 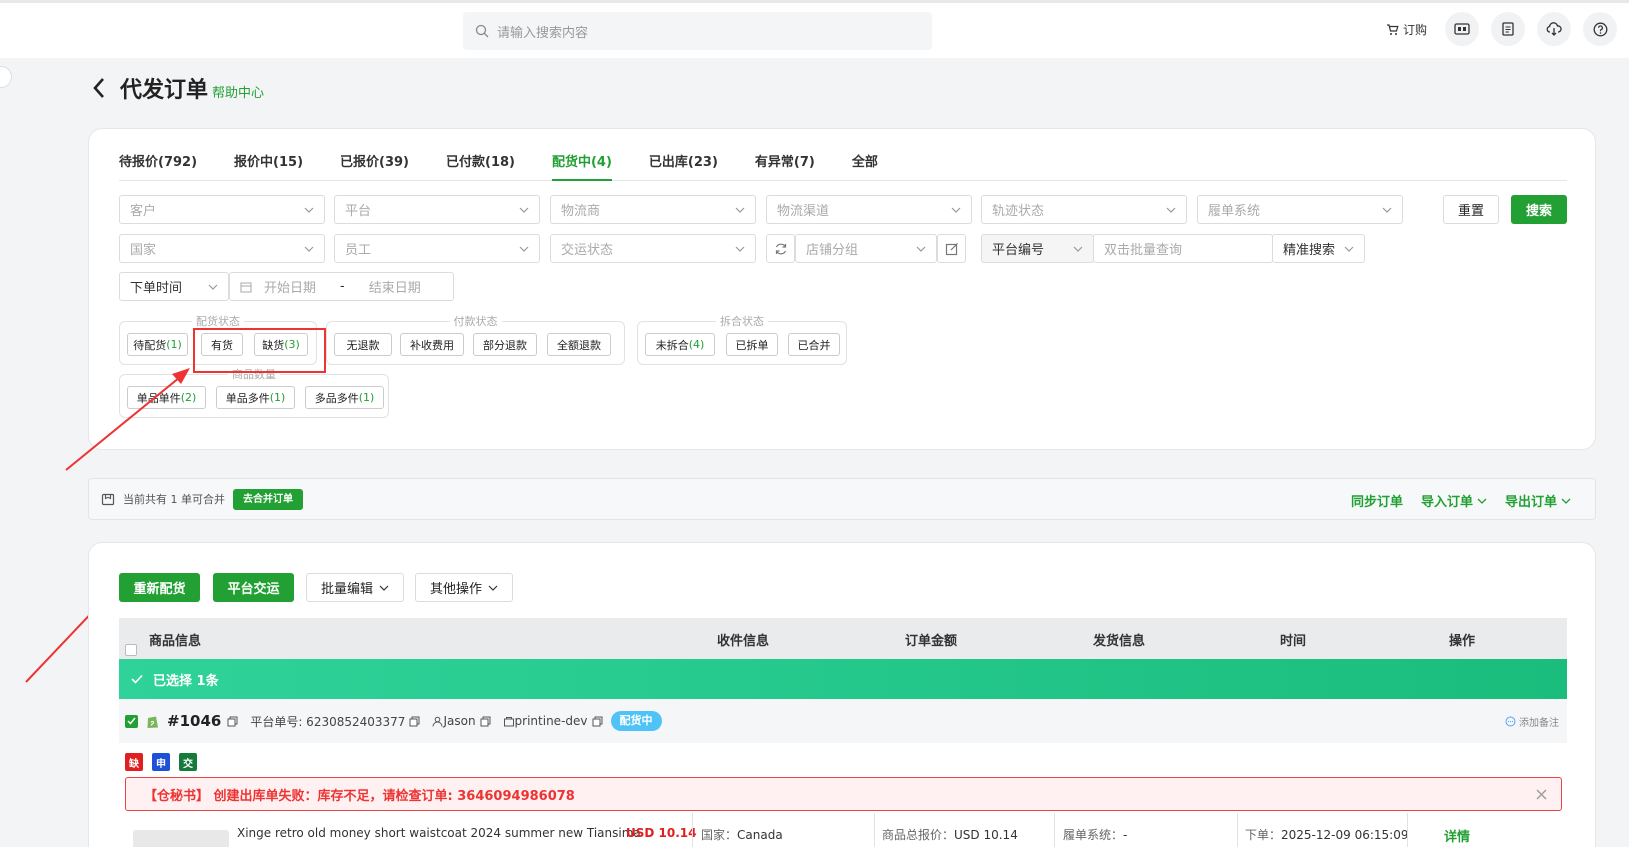 I want to click on order-tags: 缺 申 交, so click(x=165, y=762).